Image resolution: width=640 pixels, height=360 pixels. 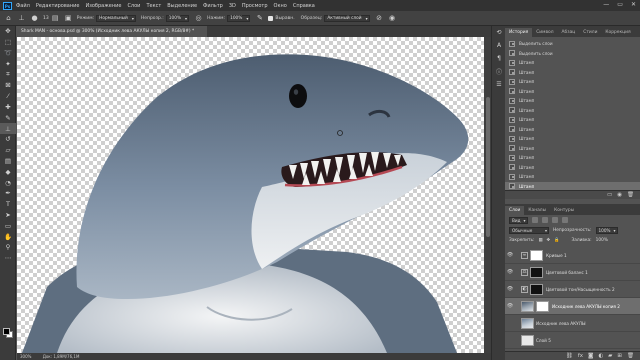 I want to click on sample-select: Активный слой, so click(x=347, y=18).